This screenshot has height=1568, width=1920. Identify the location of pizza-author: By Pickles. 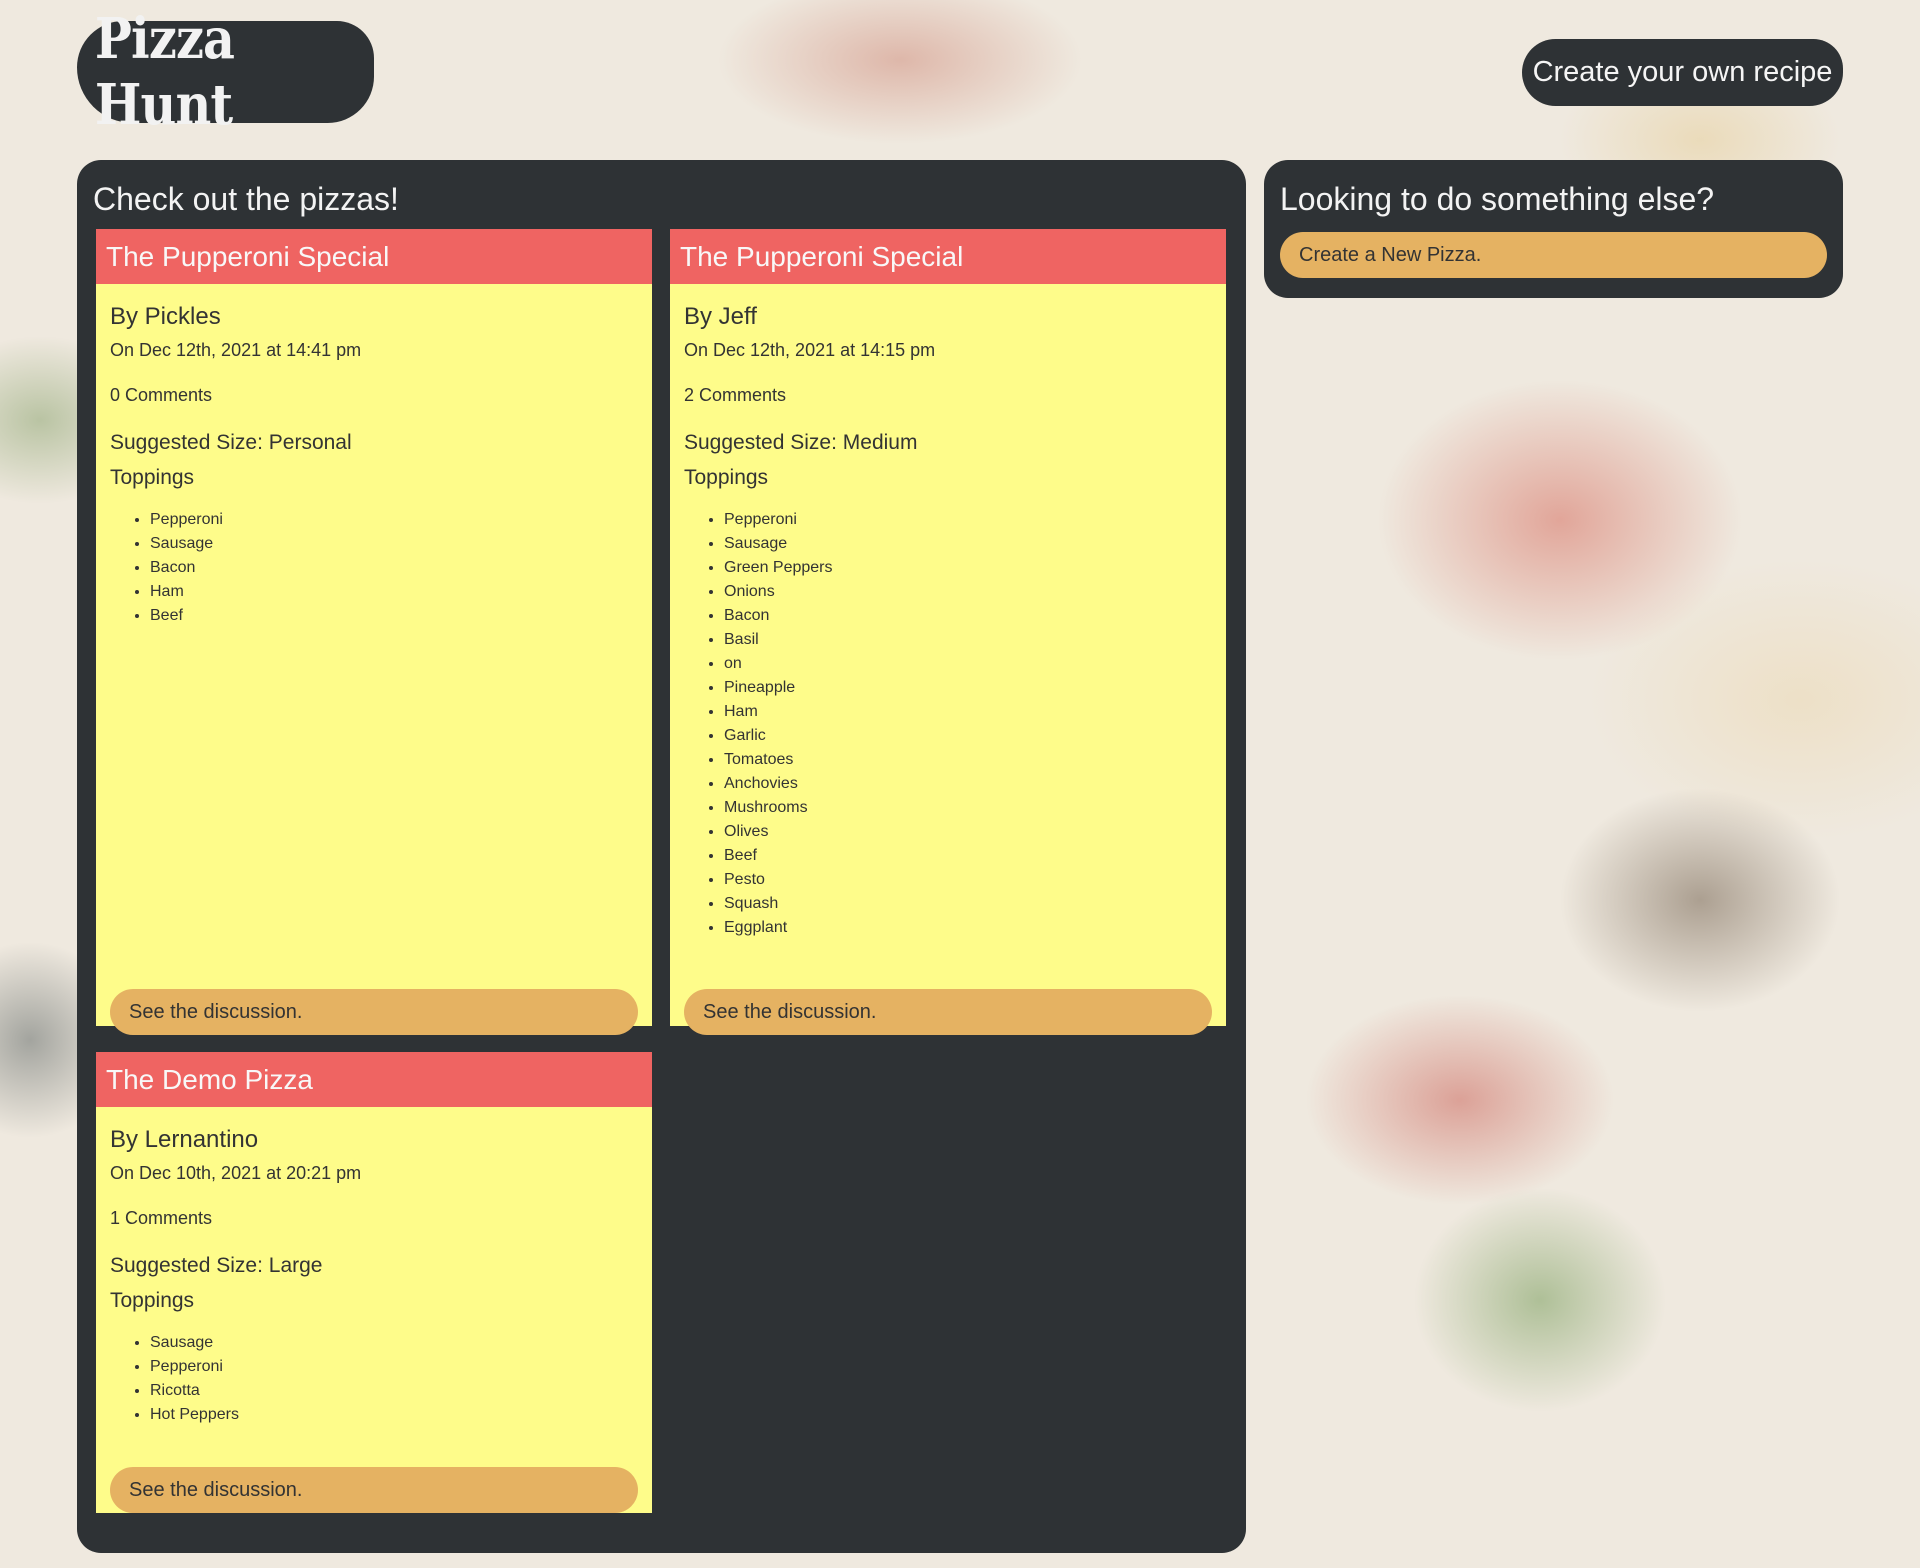
(165, 316).